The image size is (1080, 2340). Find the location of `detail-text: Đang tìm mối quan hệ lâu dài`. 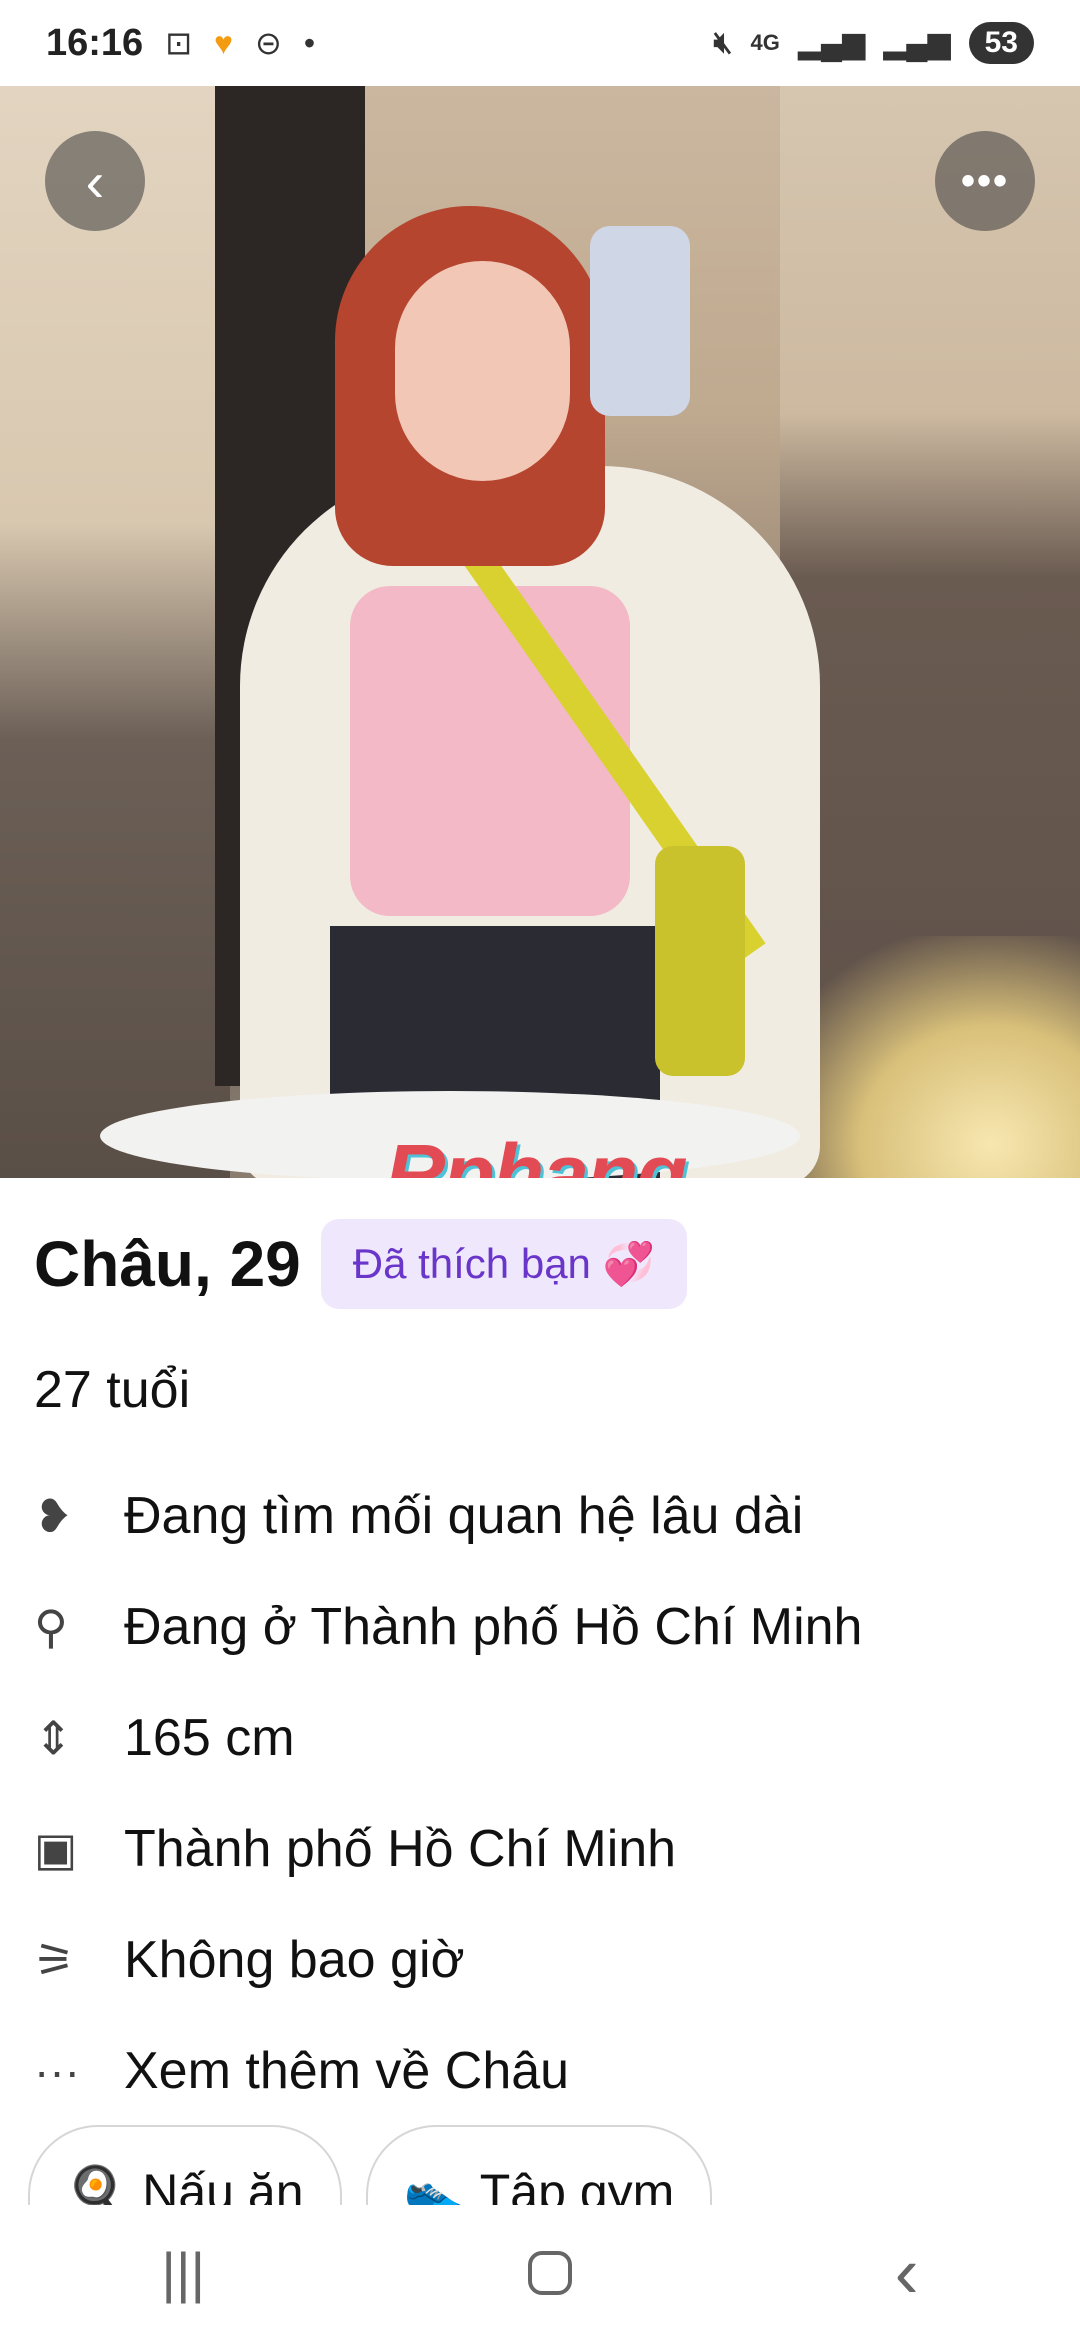

detail-text: Đang tìm mối quan hệ lâu dài is located at coordinates (464, 1515).